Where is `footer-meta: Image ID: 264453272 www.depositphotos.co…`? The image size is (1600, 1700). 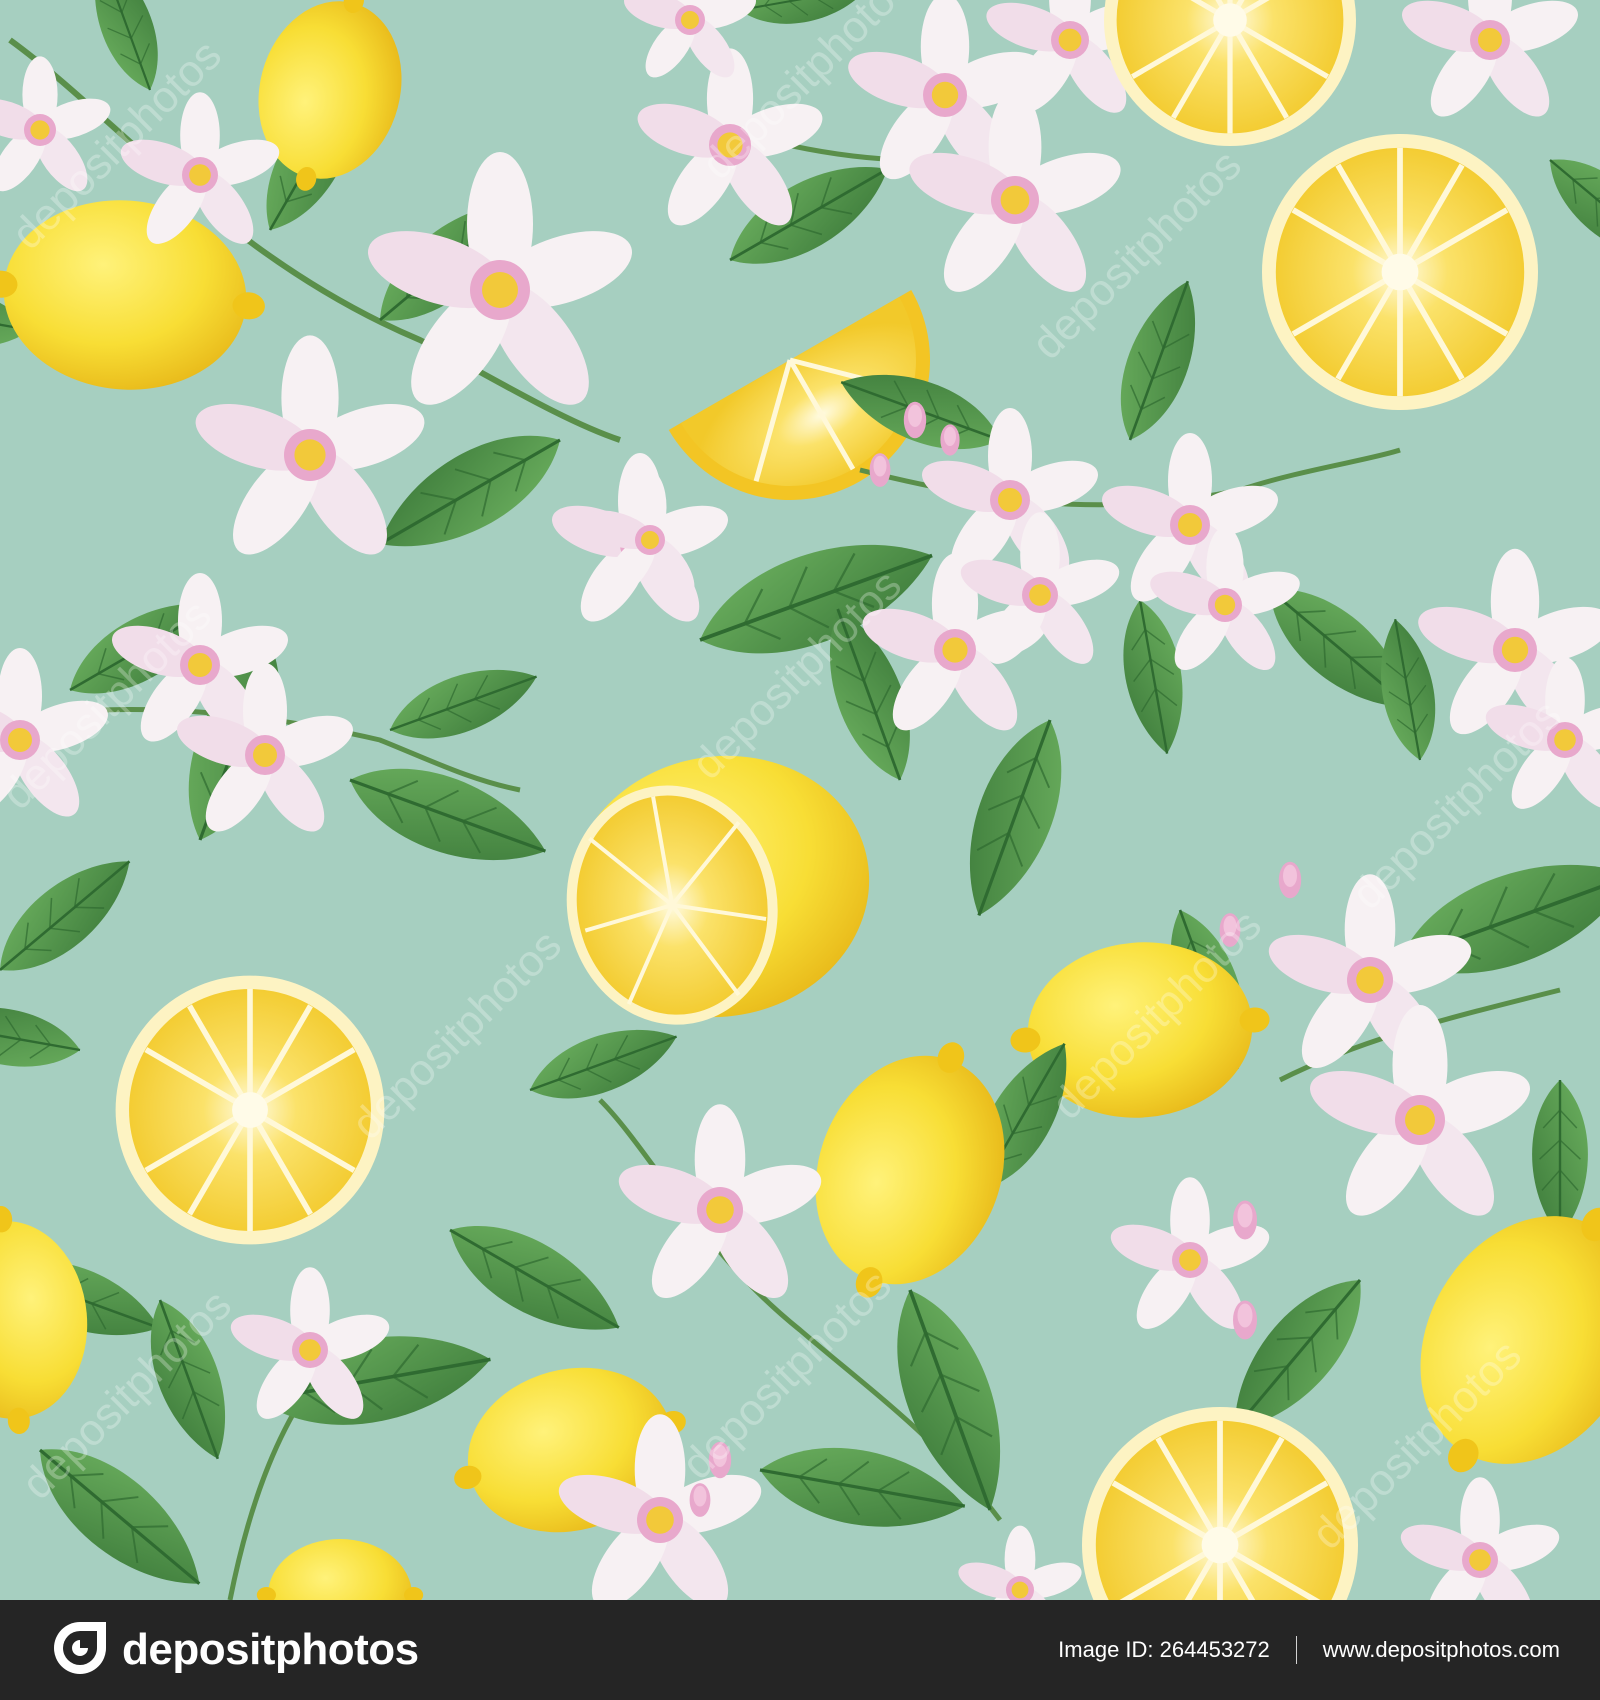
footer-meta: Image ID: 264453272 www.depositphotos.co… is located at coordinates (1309, 1650).